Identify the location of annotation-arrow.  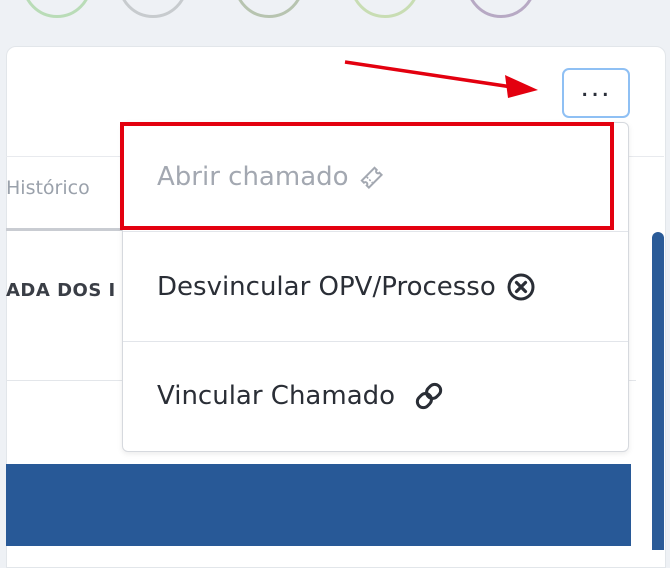
(441, 79).